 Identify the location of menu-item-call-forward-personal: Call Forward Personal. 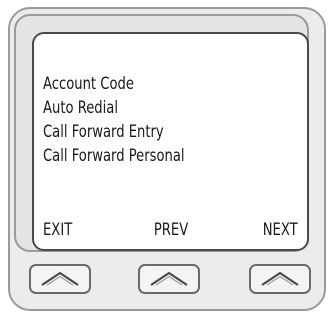
(114, 156).